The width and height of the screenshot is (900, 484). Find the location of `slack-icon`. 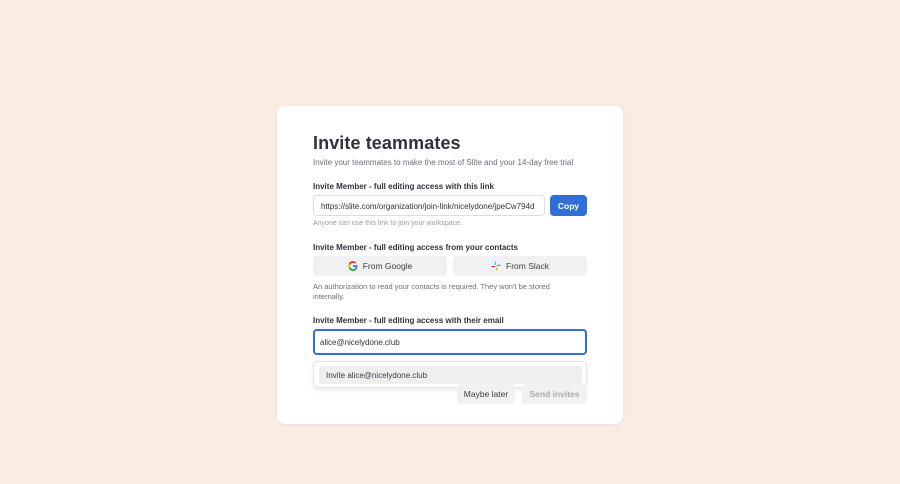

slack-icon is located at coordinates (496, 266).